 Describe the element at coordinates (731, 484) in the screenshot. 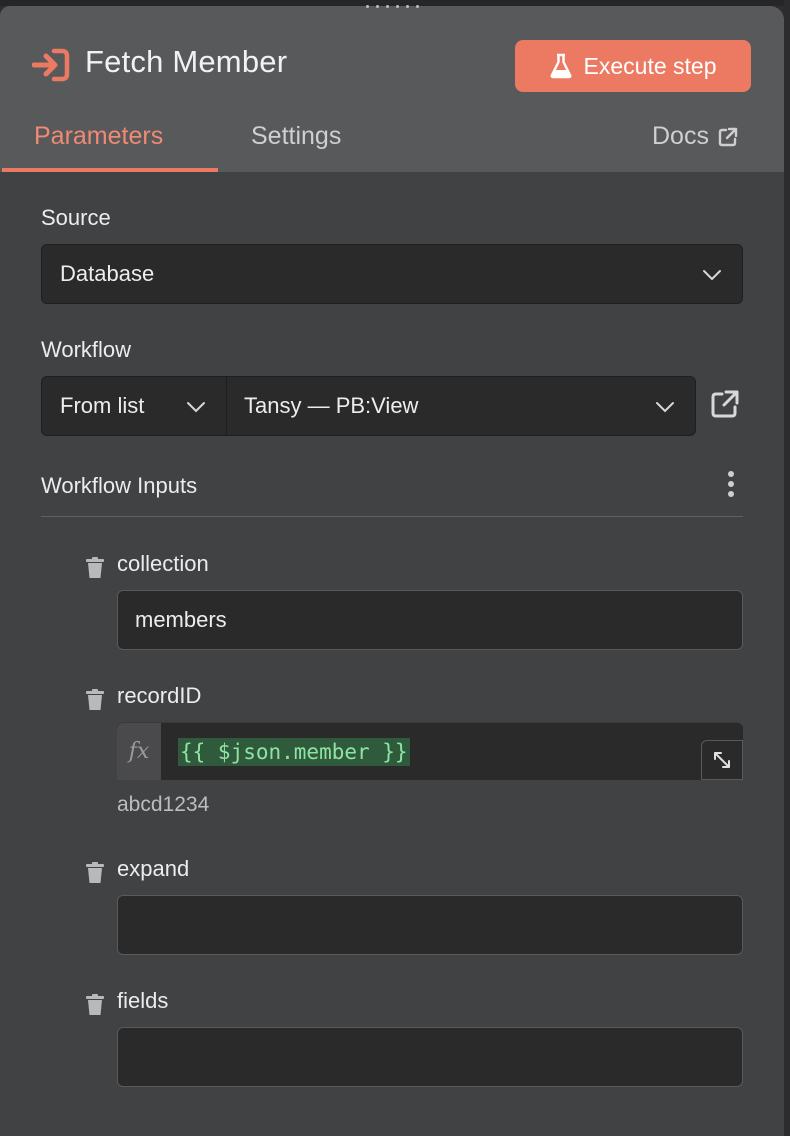

I see `more-options-icon` at that location.